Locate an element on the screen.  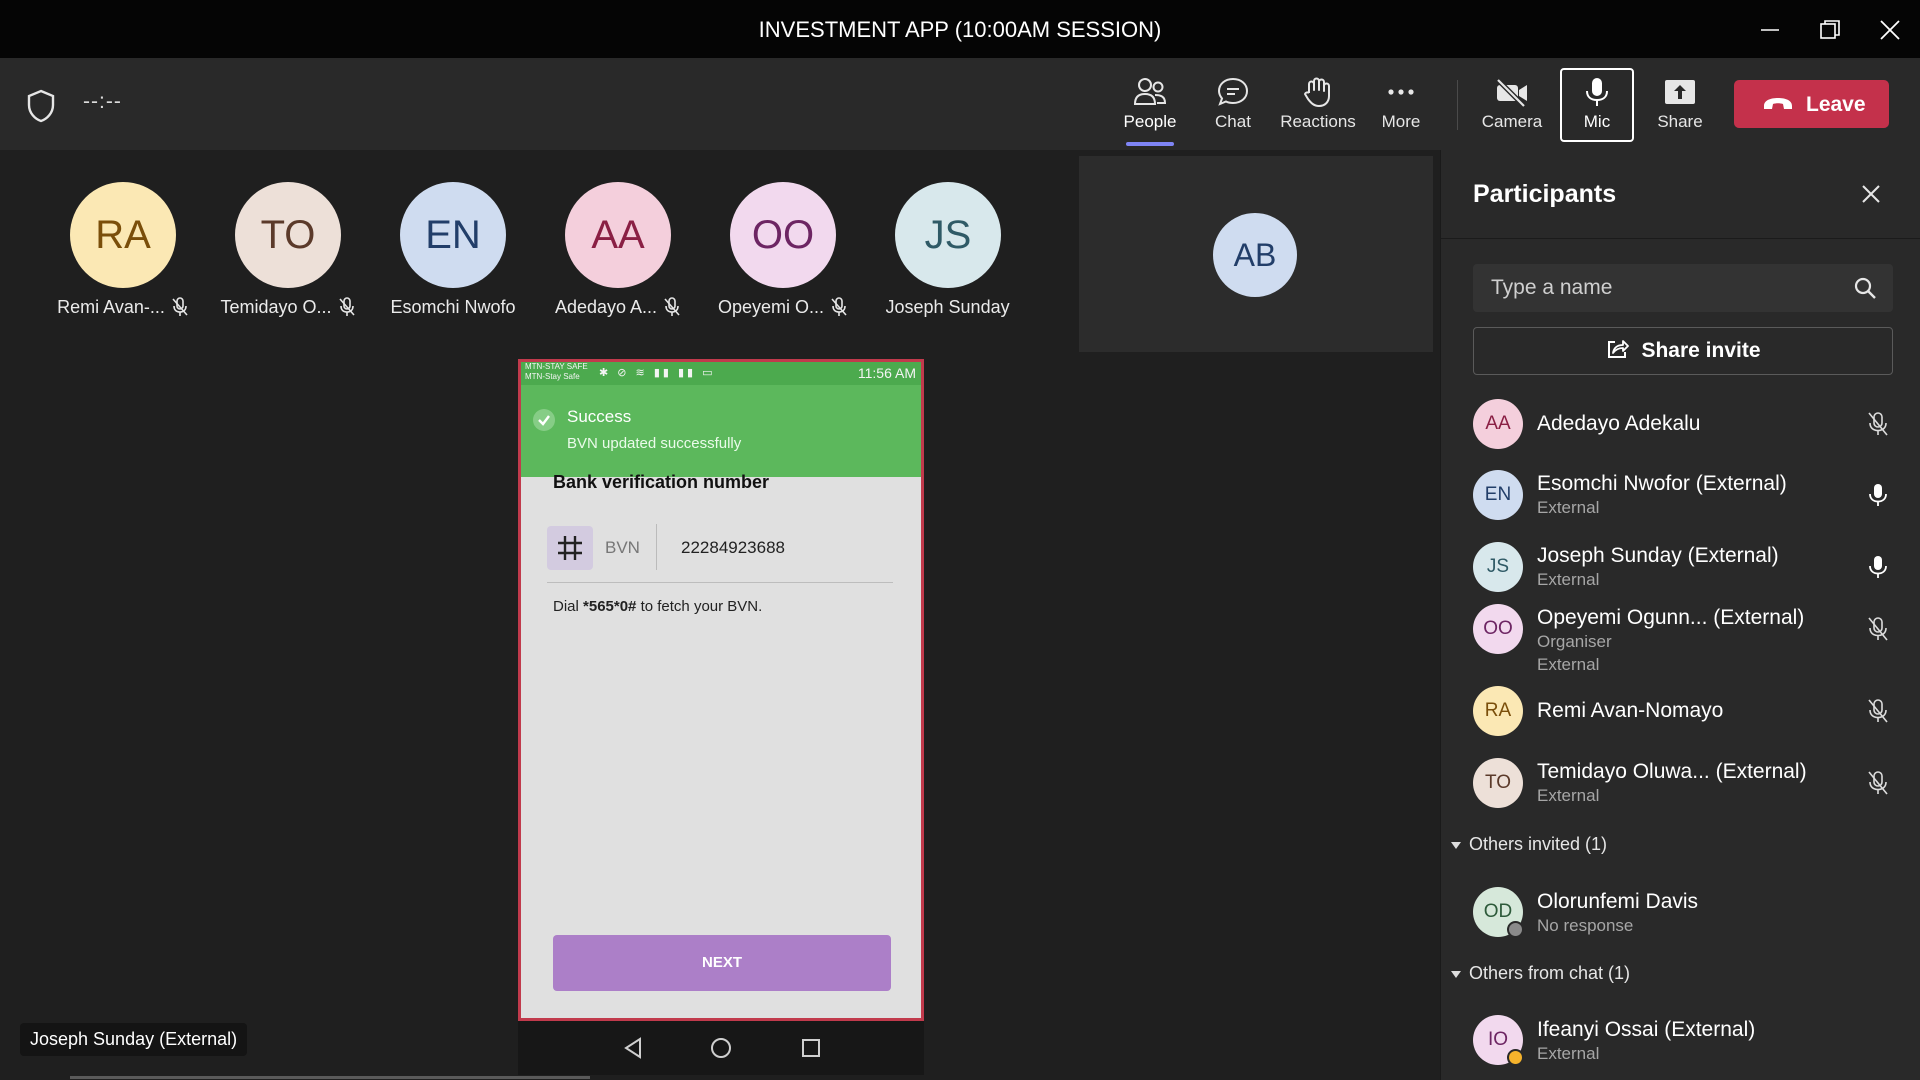
field-divider is located at coordinates (656, 547).